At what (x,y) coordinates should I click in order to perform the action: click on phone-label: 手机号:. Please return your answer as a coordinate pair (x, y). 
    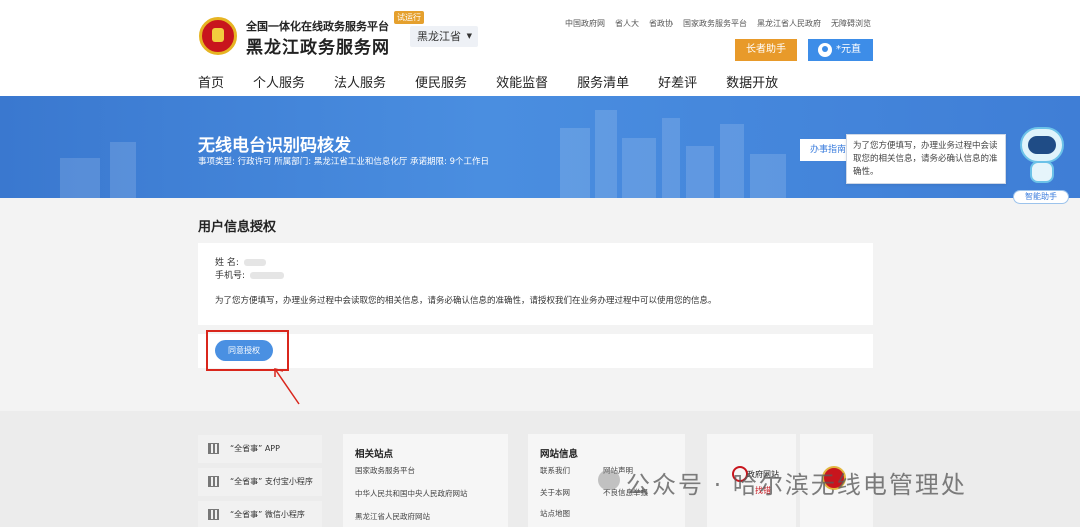
    Looking at the image, I should click on (230, 276).